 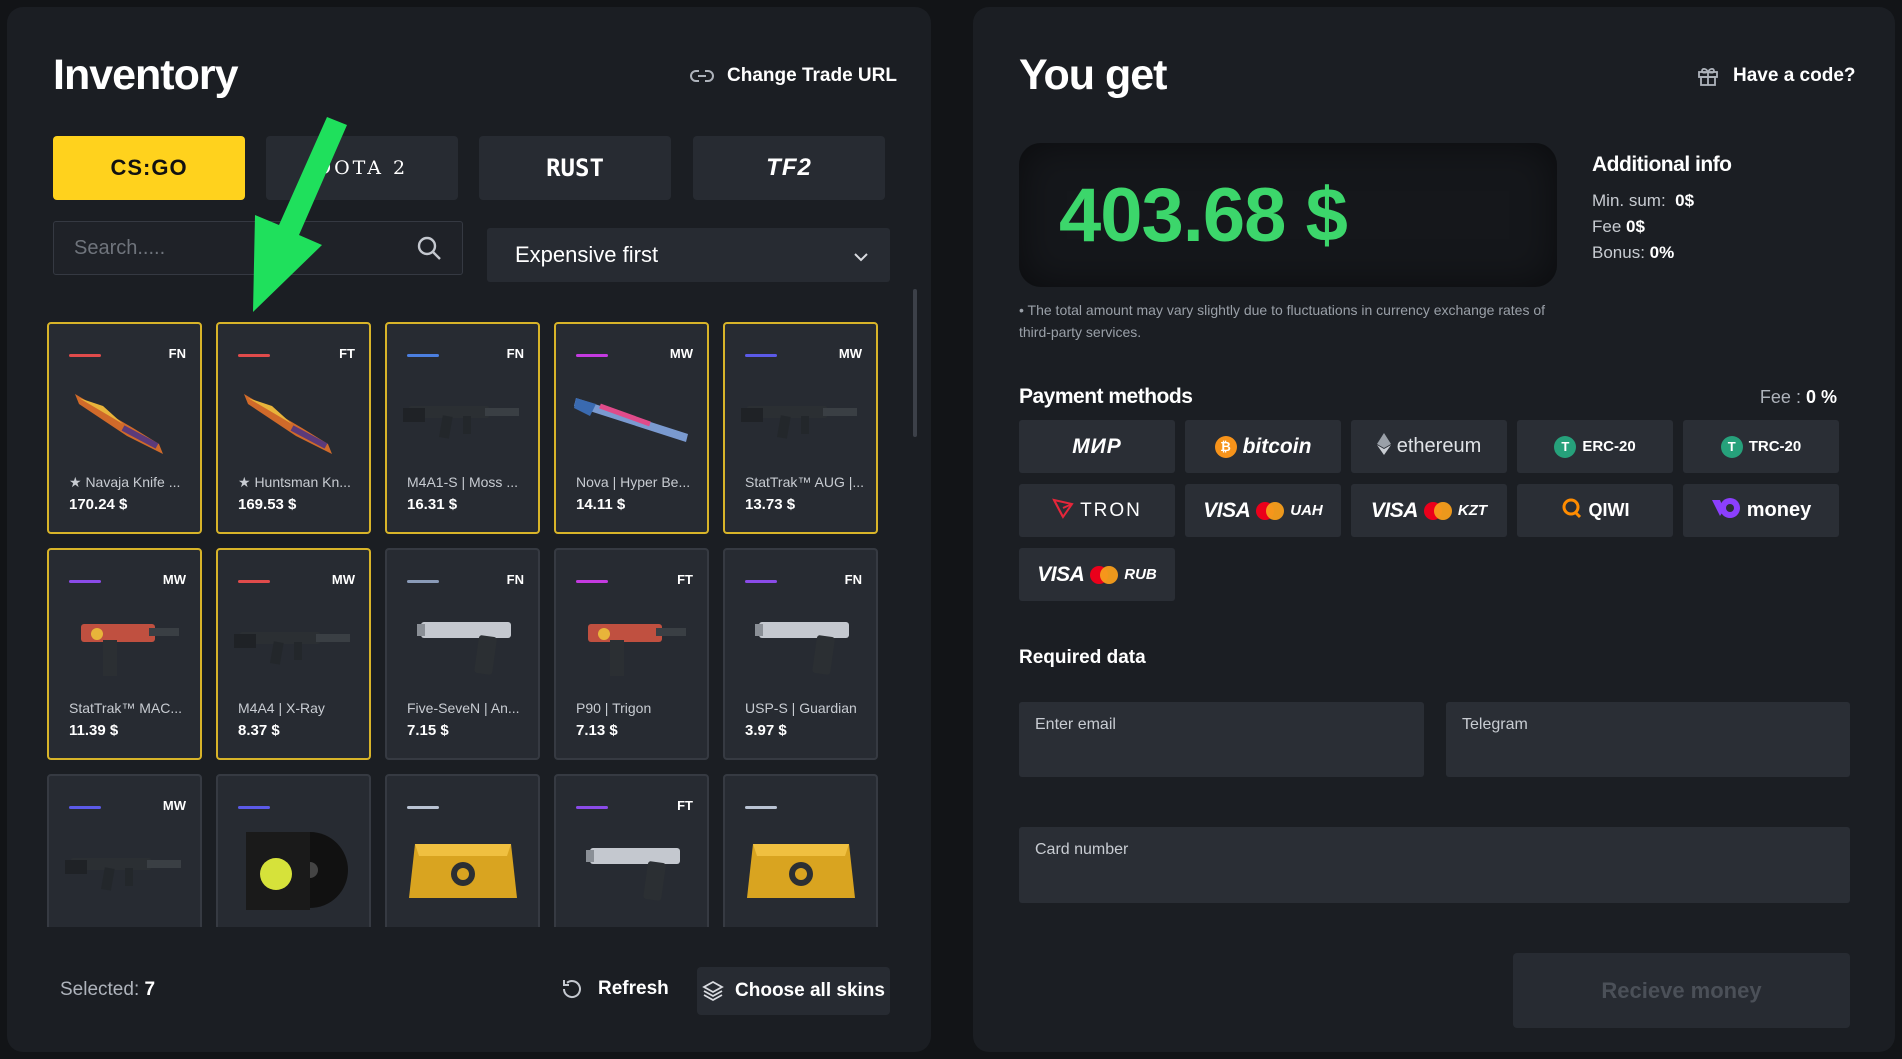 What do you see at coordinates (1221, 725) in the screenshot?
I see `email-input` at bounding box center [1221, 725].